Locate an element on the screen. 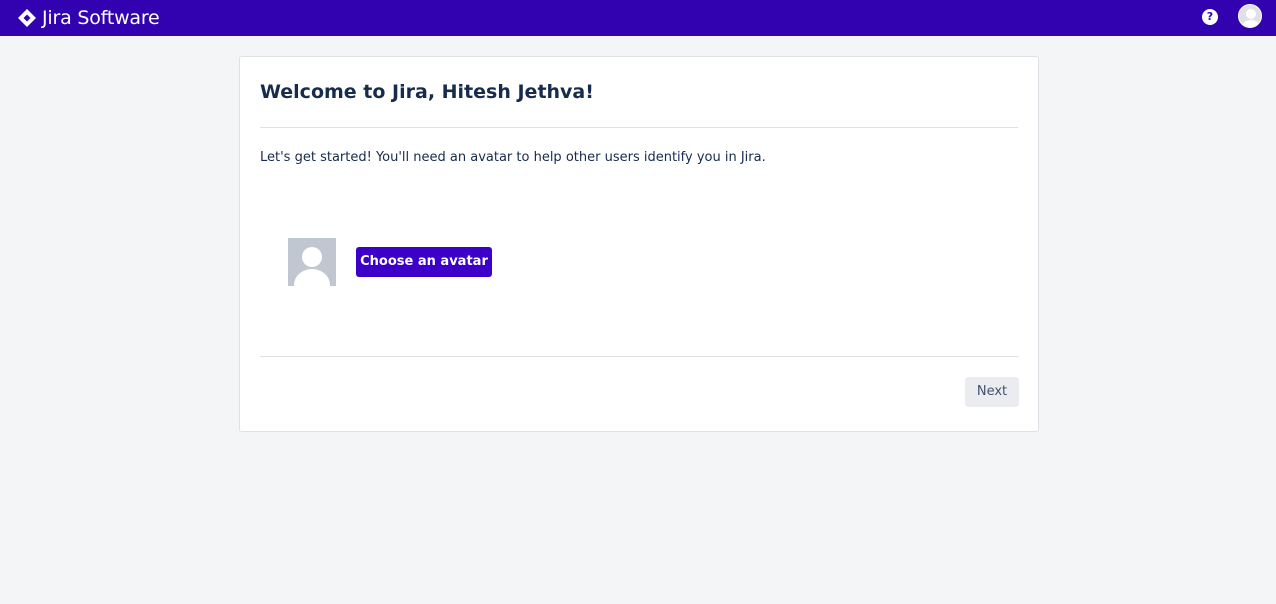 The image size is (1276, 604). default-avatar-icon is located at coordinates (312, 262).